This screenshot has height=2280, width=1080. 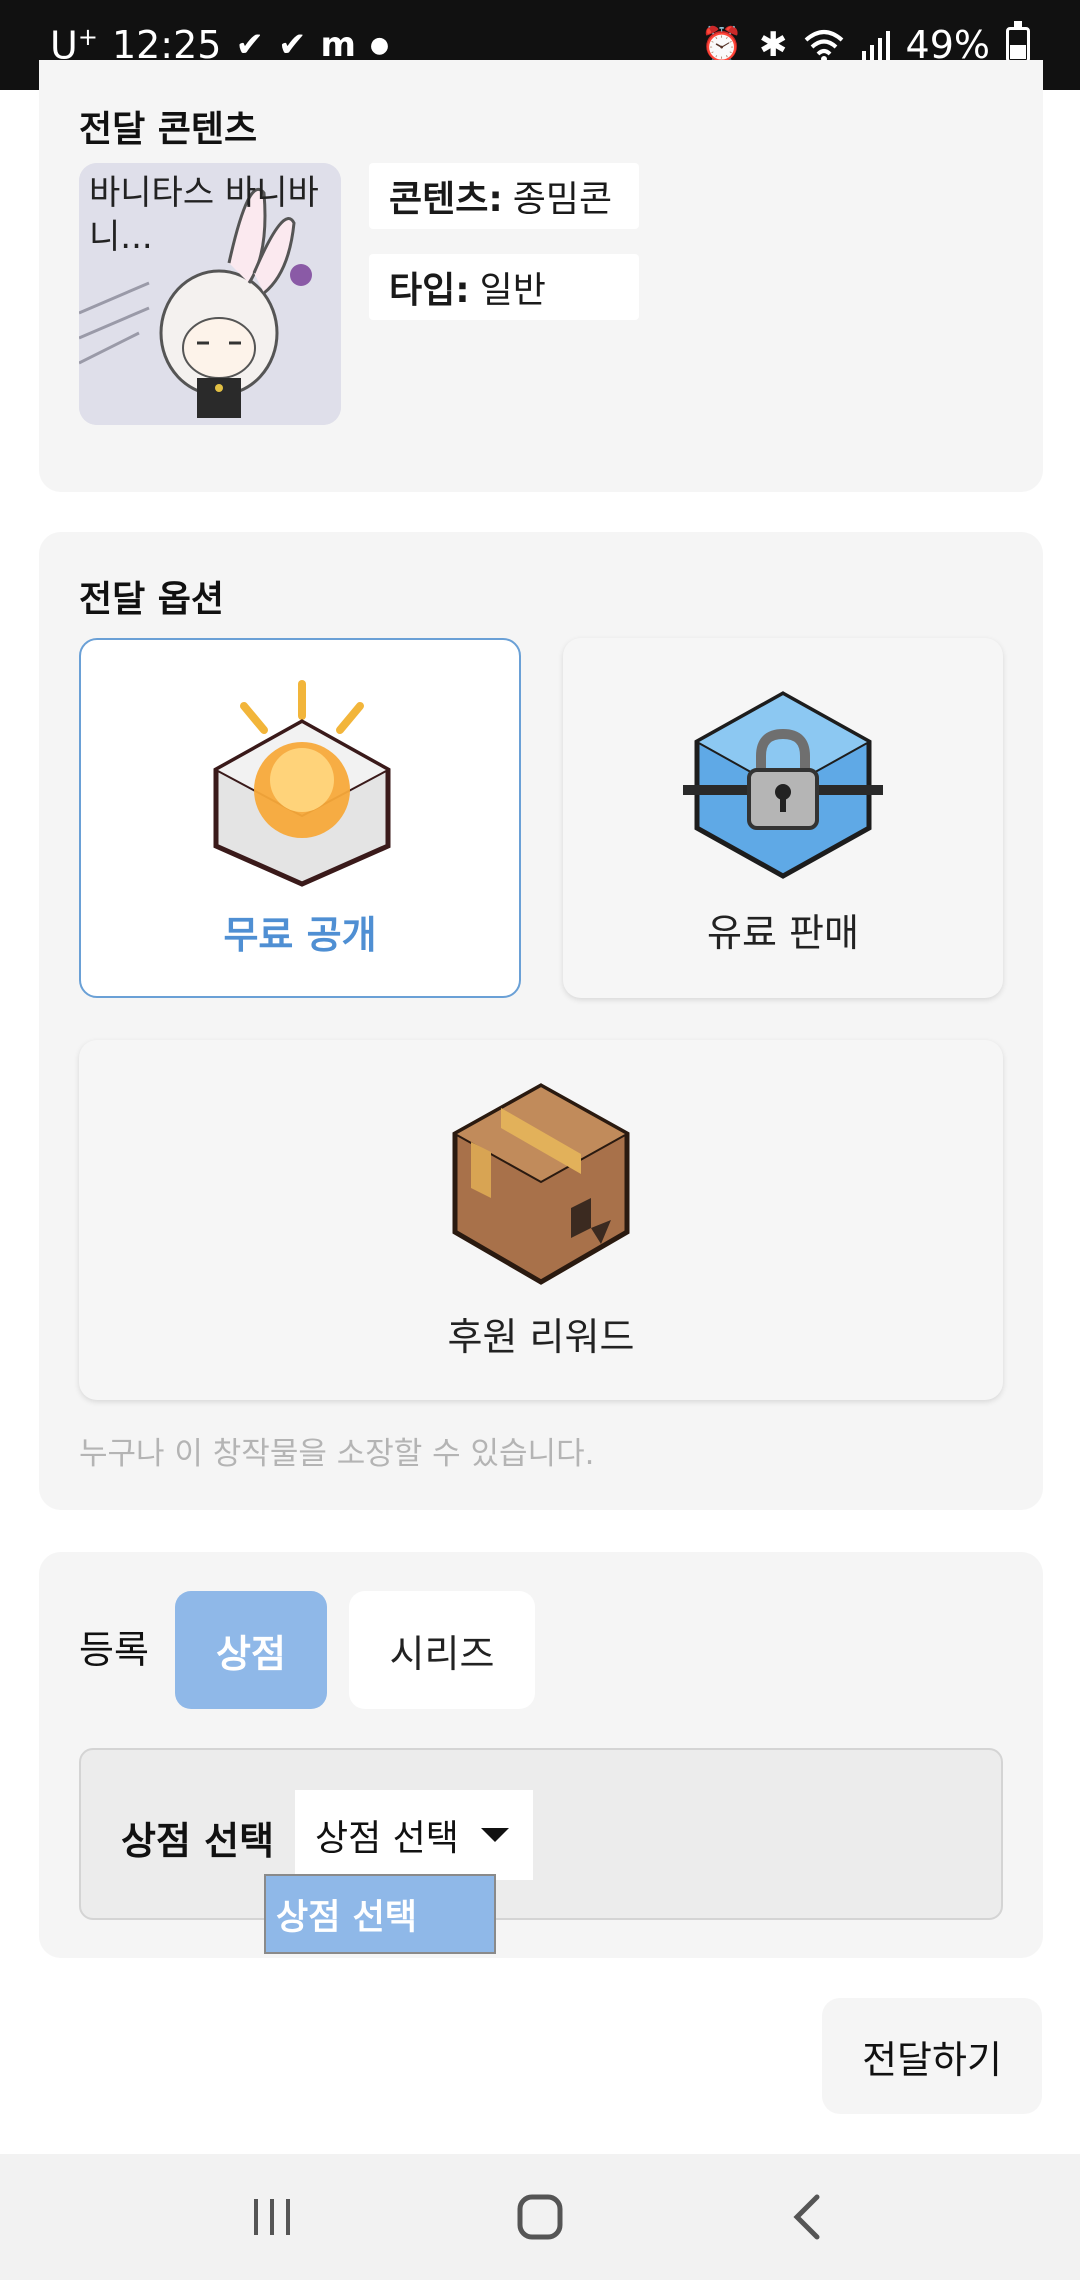 What do you see at coordinates (302, 783) in the screenshot?
I see `sun-box-icon` at bounding box center [302, 783].